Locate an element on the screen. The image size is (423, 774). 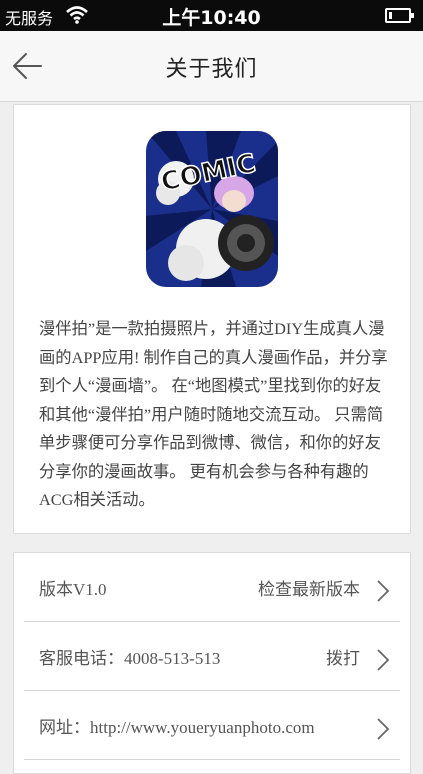
website-label: 网址：http://www.youeryuanphoto.com is located at coordinates (177, 727).